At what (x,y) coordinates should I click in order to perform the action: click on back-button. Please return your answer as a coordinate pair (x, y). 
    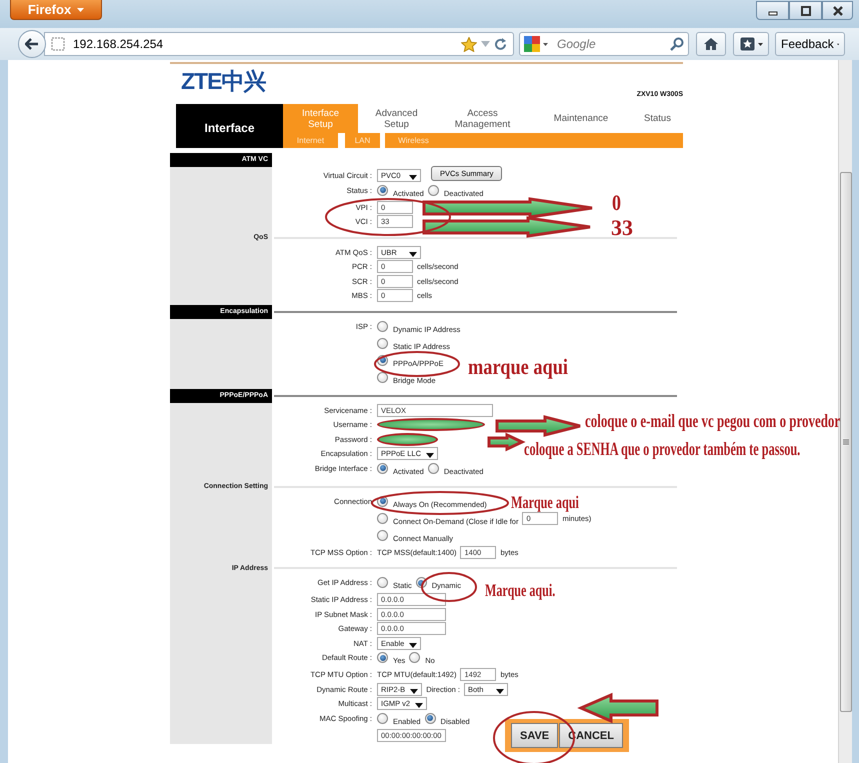
    Looking at the image, I should click on (32, 44).